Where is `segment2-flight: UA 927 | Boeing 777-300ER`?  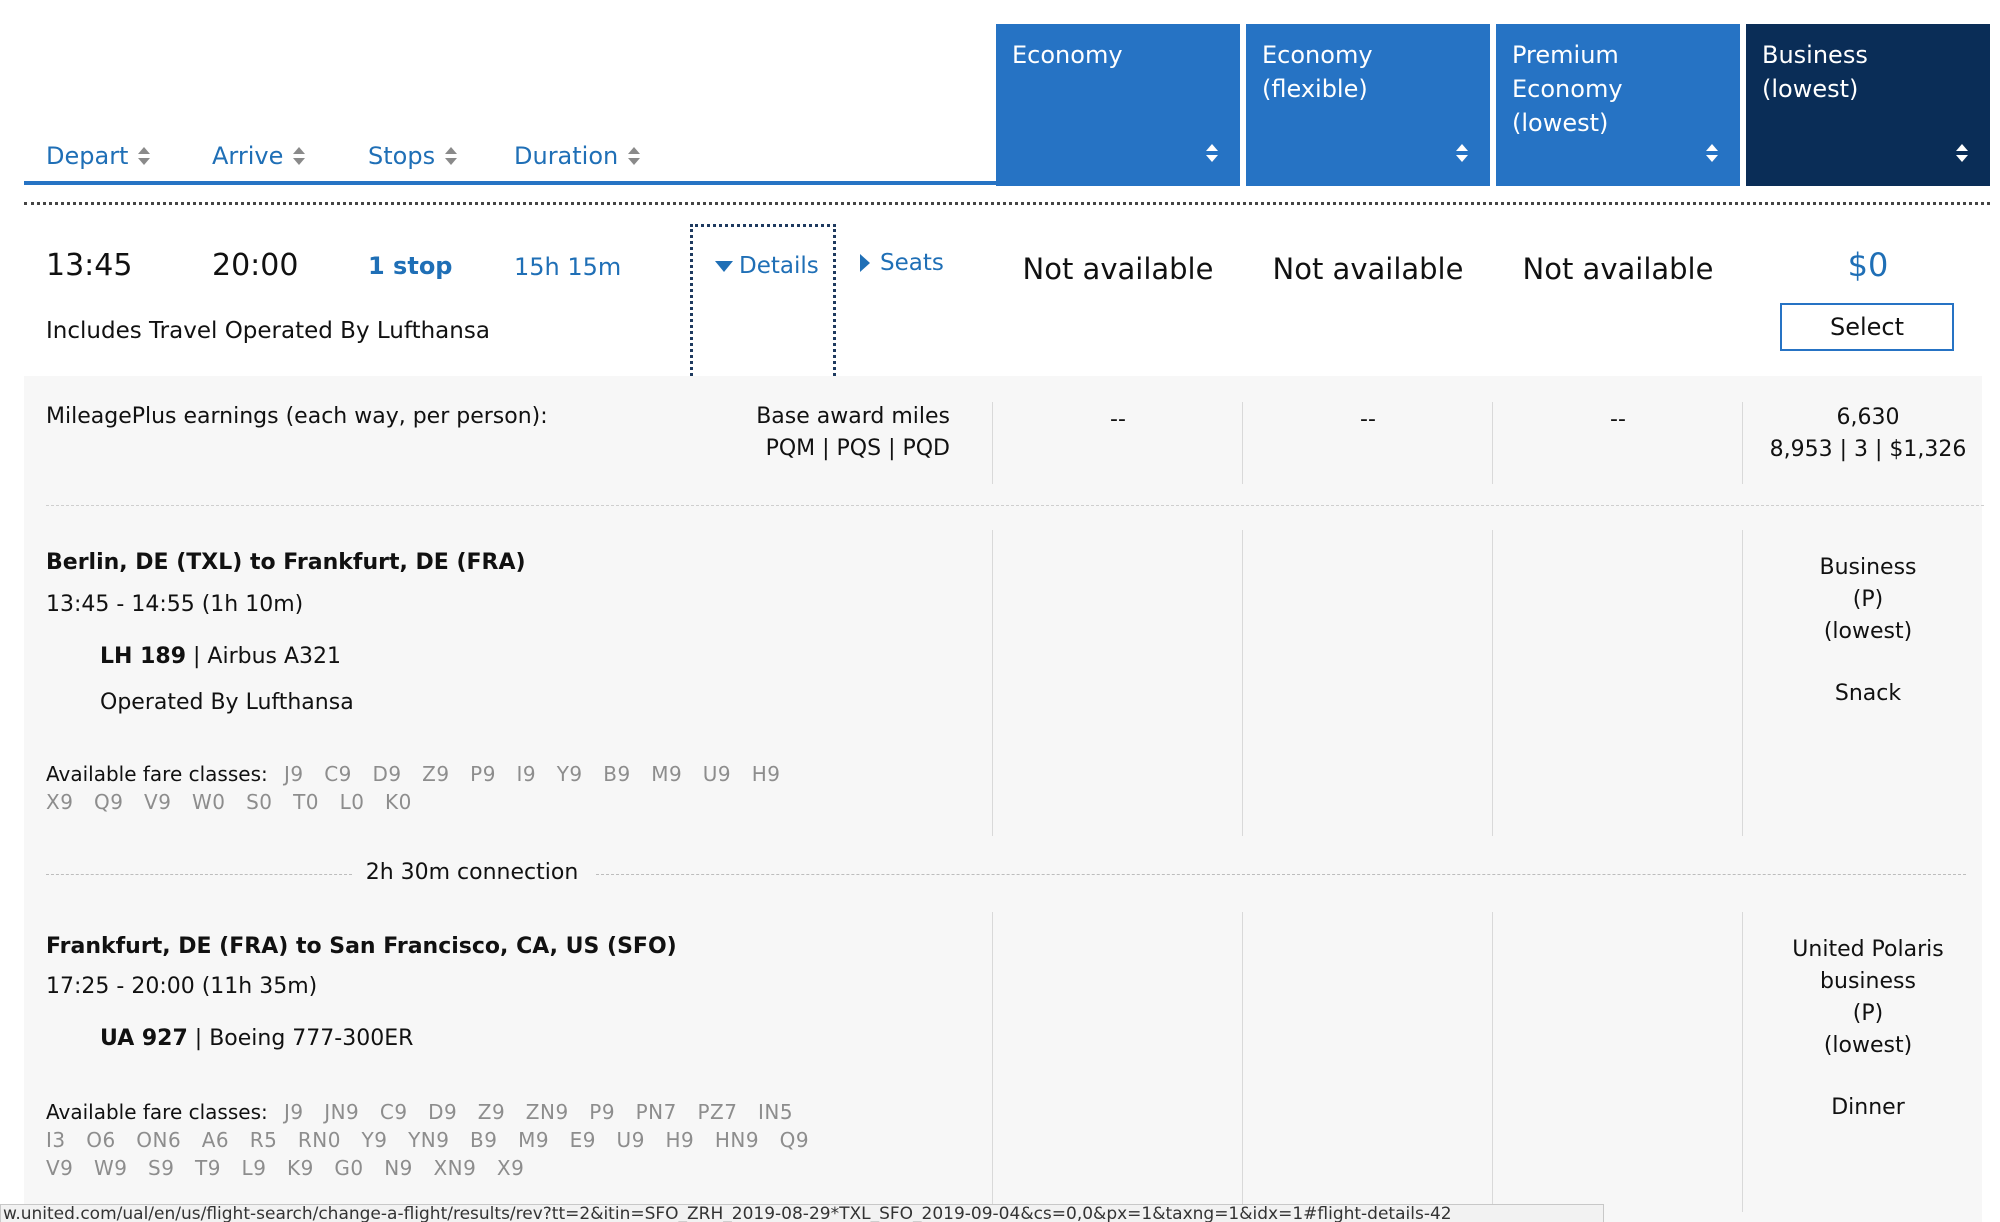
segment2-flight: UA 927 | Boeing 777-300ER is located at coordinates (256, 1038).